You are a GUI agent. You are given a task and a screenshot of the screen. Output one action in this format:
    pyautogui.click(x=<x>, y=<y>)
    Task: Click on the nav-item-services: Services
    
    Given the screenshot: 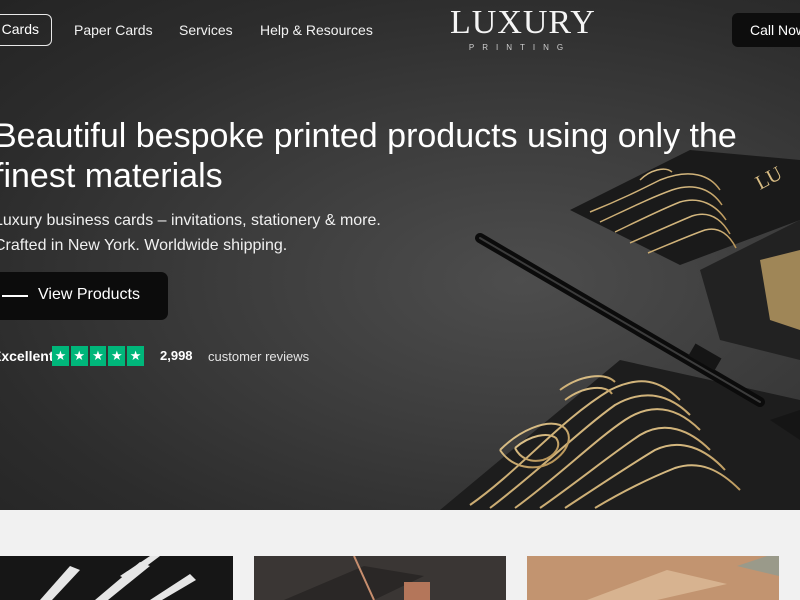 What is the action you would take?
    pyautogui.click(x=206, y=30)
    